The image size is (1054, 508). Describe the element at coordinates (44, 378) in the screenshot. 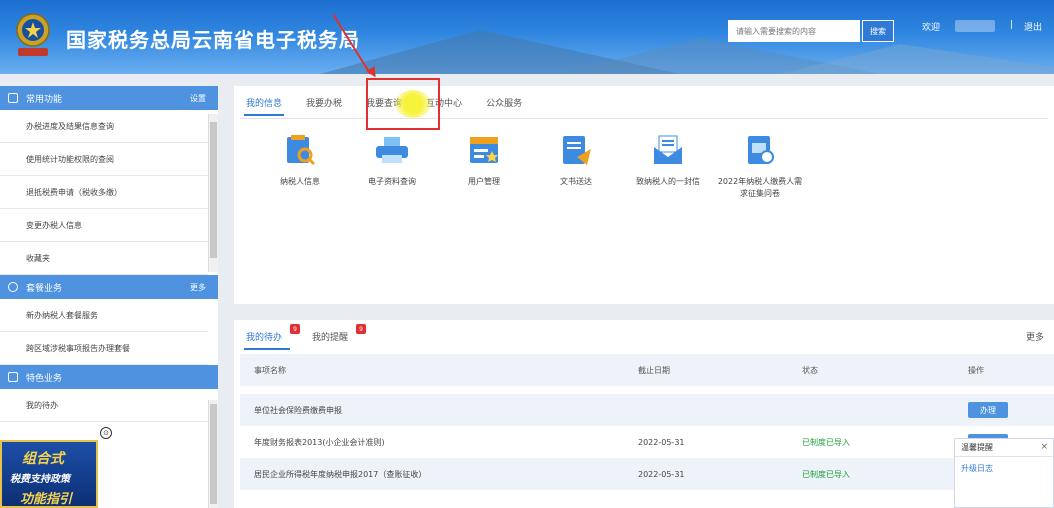

I see `section-title: 特色业务` at that location.